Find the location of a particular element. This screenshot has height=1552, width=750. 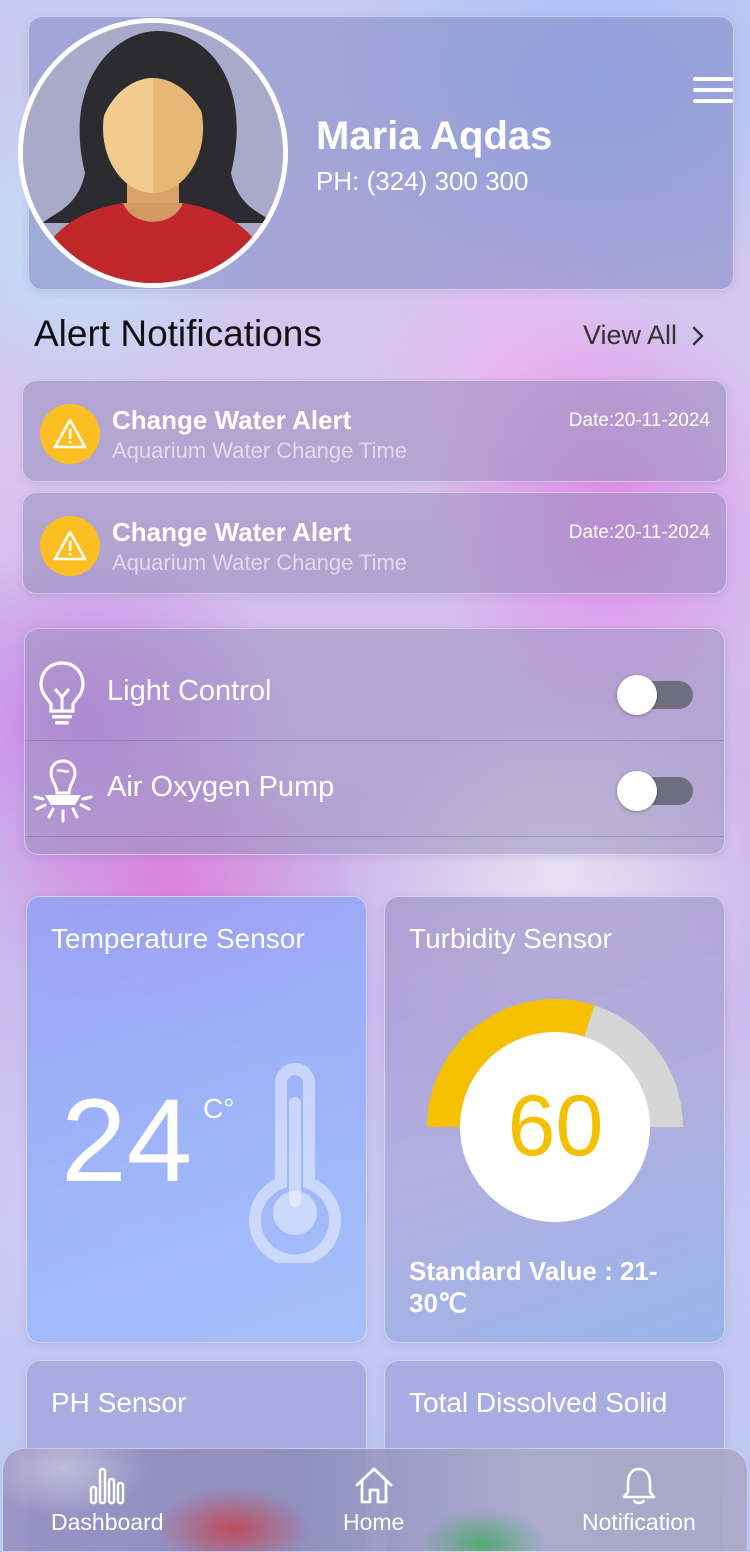

control-row-light: Light Control is located at coordinates (374, 693).